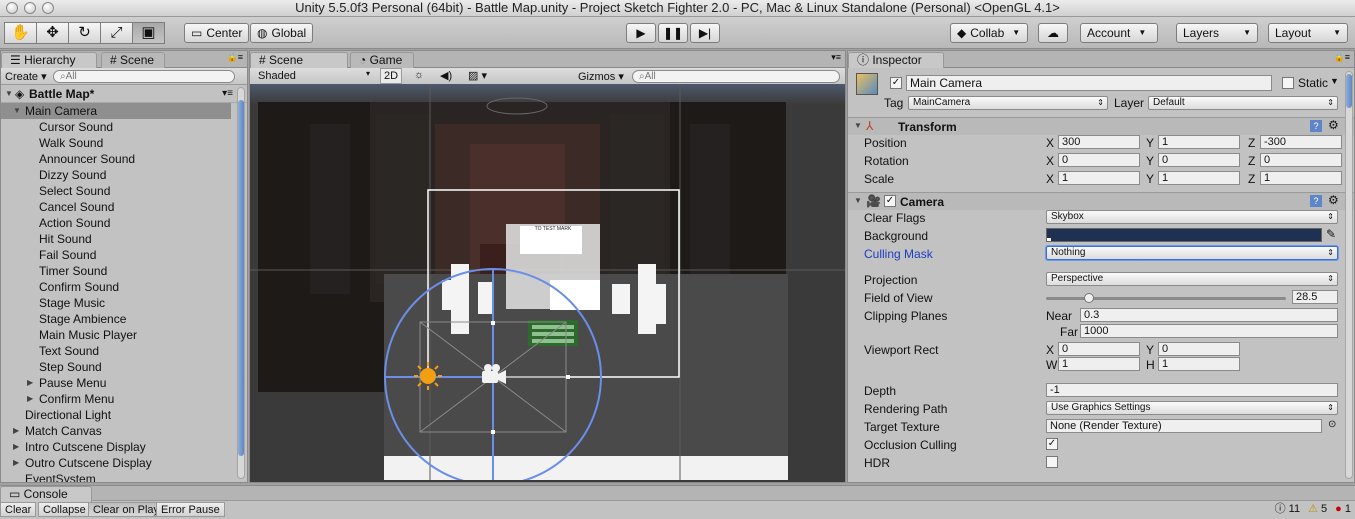 Image resolution: width=1355 pixels, height=519 pixels. Describe the element at coordinates (1209, 315) in the screenshot. I see `near-field: 0.3` at that location.